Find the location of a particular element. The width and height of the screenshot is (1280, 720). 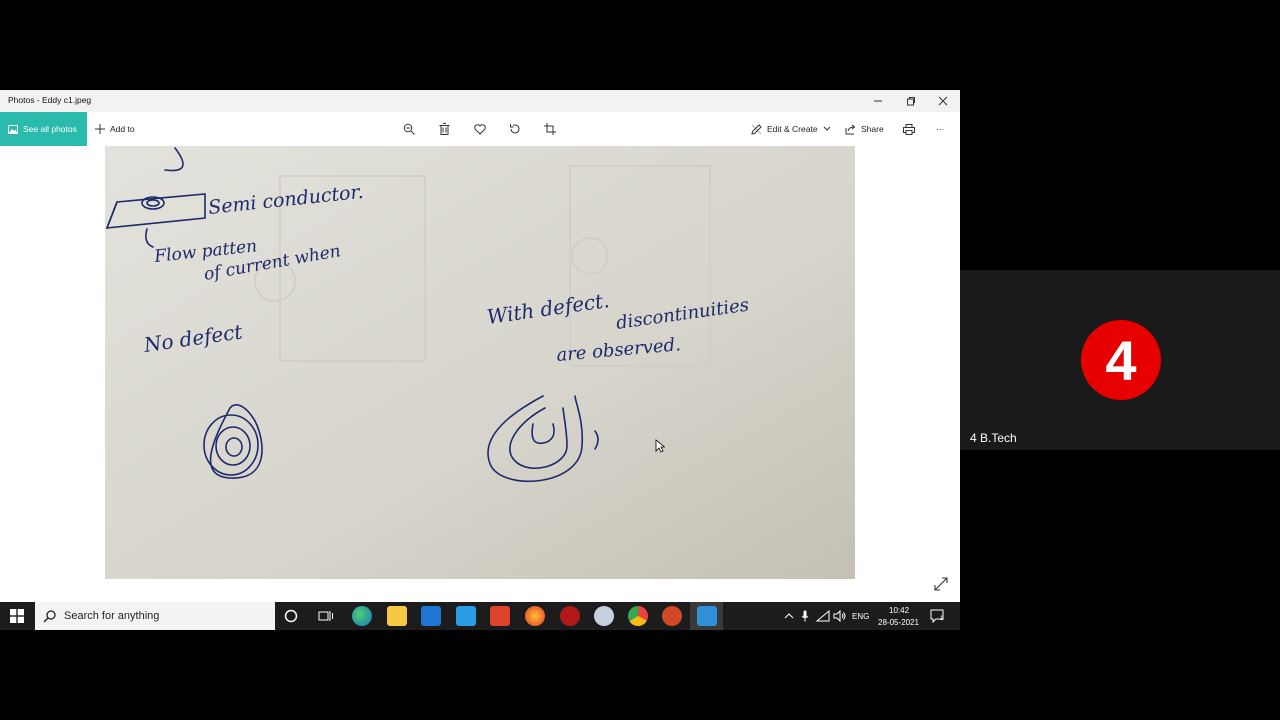

close-button is located at coordinates (943, 101).